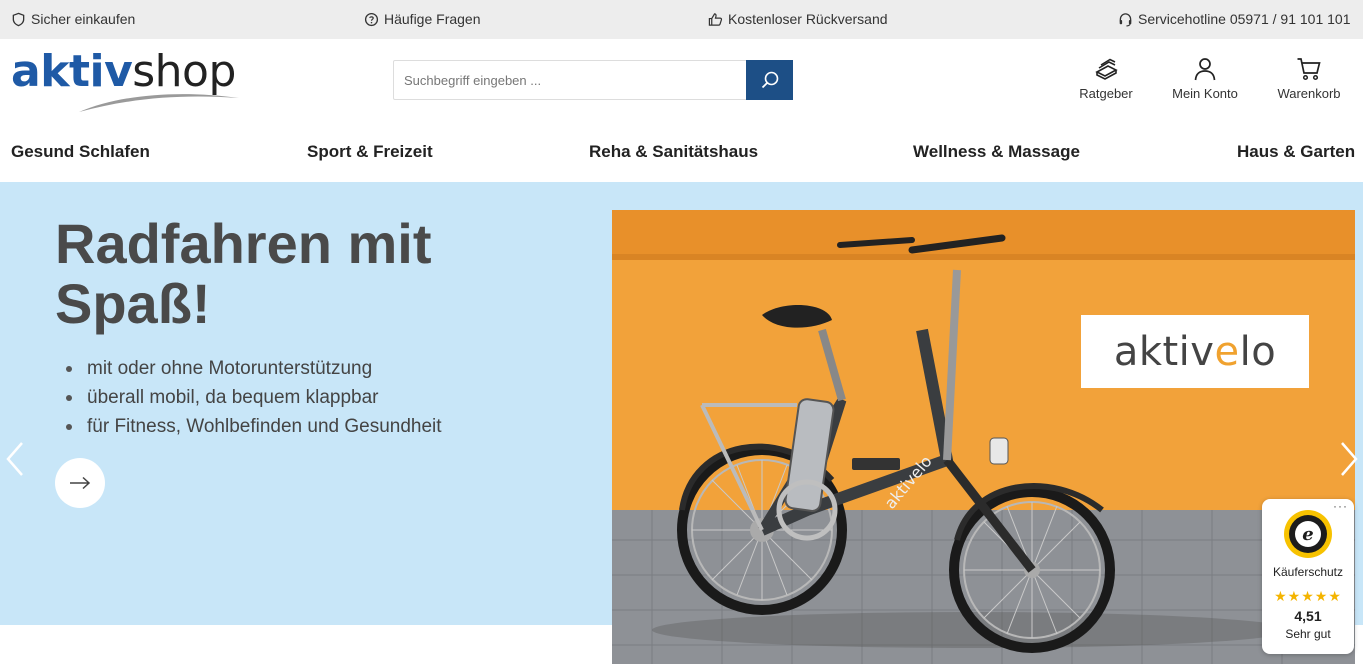 This screenshot has width=1363, height=664. Describe the element at coordinates (125, 81) in the screenshot. I see `site-logo: aktivshop` at that location.